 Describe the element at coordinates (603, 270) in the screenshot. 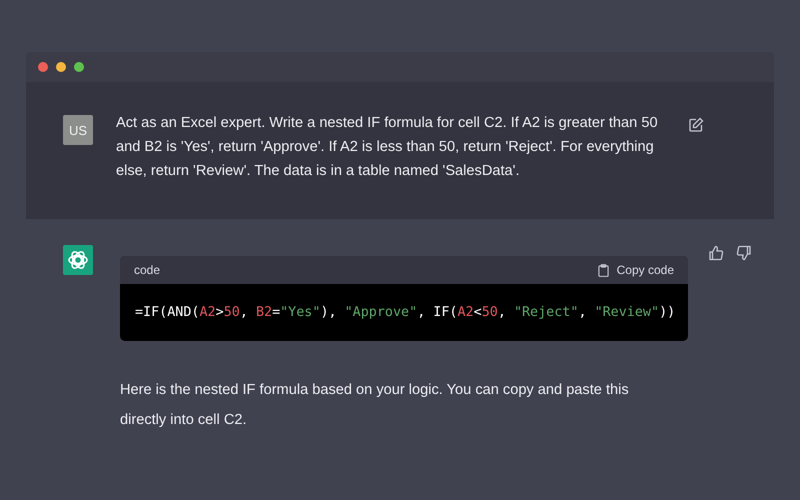

I see `clipboard-icon` at that location.